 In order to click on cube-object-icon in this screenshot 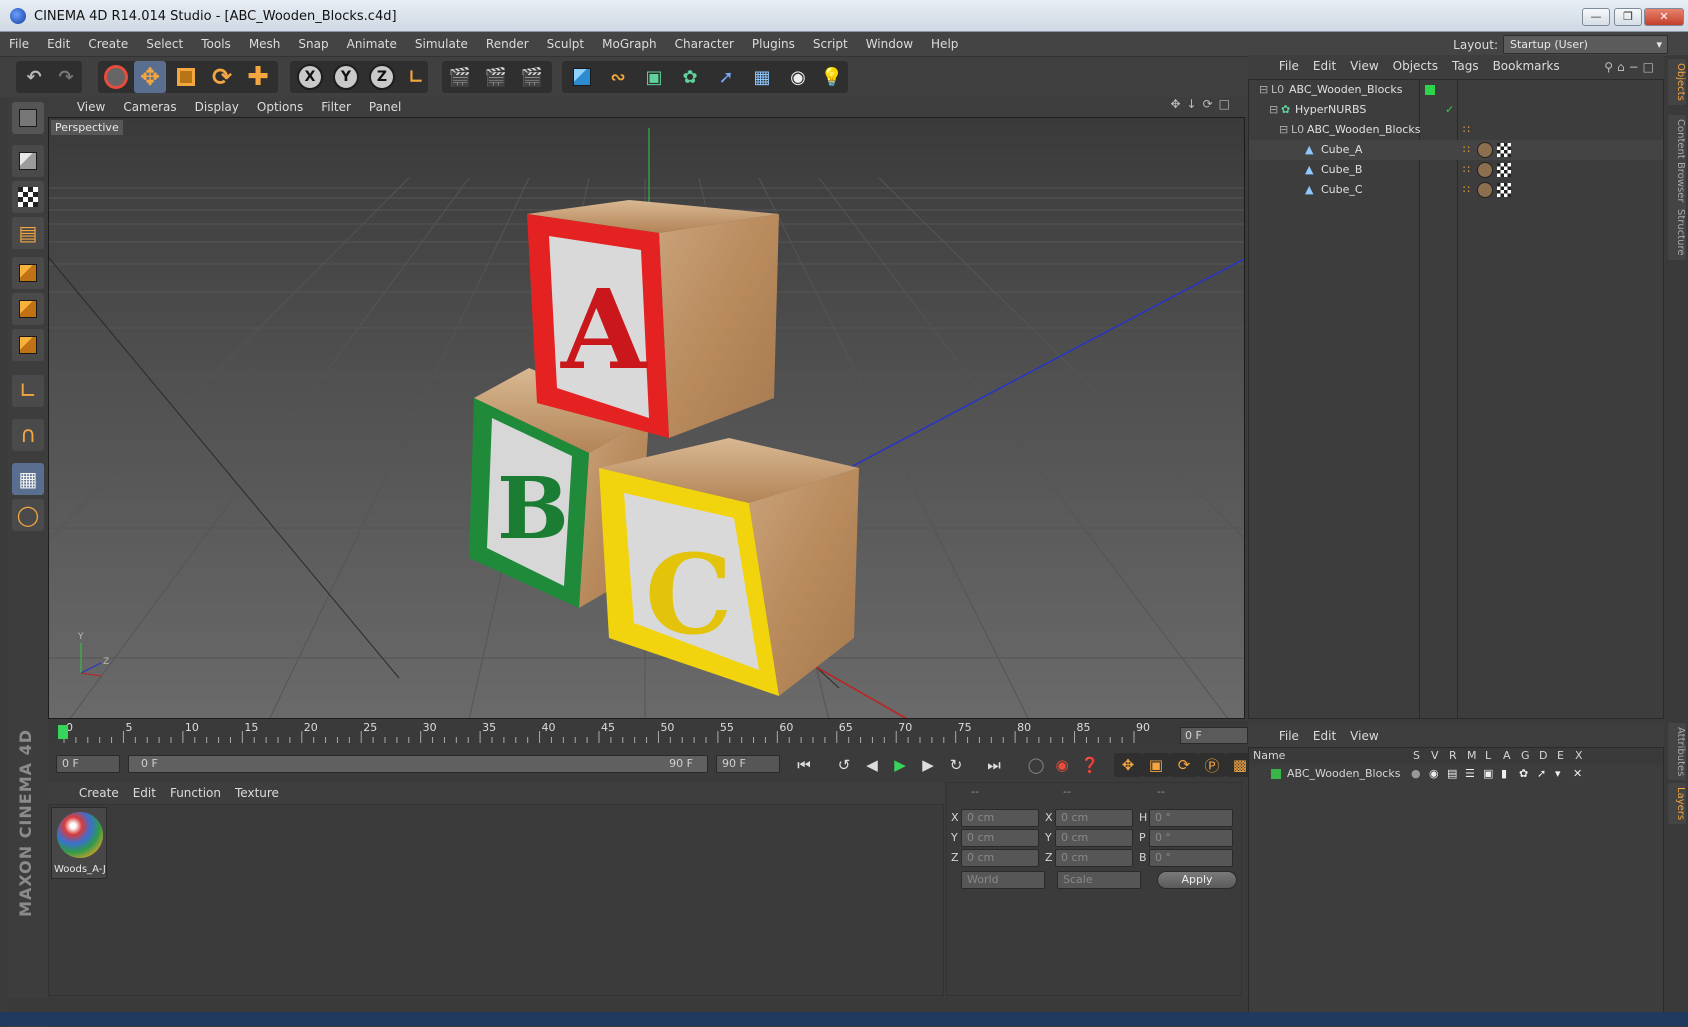, I will do `click(582, 77)`.